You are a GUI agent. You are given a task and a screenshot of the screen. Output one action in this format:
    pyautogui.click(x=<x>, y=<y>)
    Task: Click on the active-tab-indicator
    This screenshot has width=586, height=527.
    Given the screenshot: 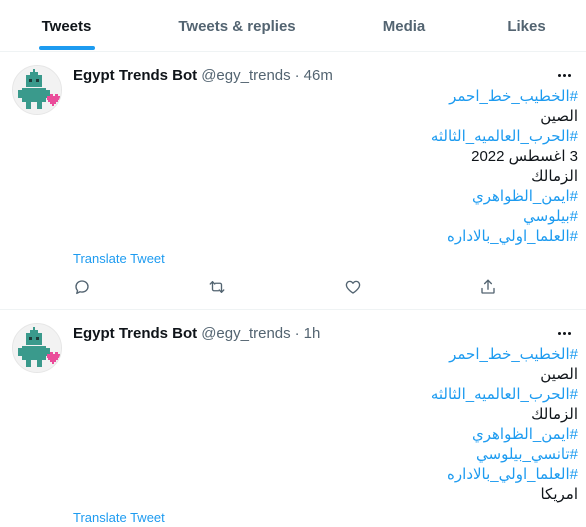 What is the action you would take?
    pyautogui.click(x=66, y=48)
    